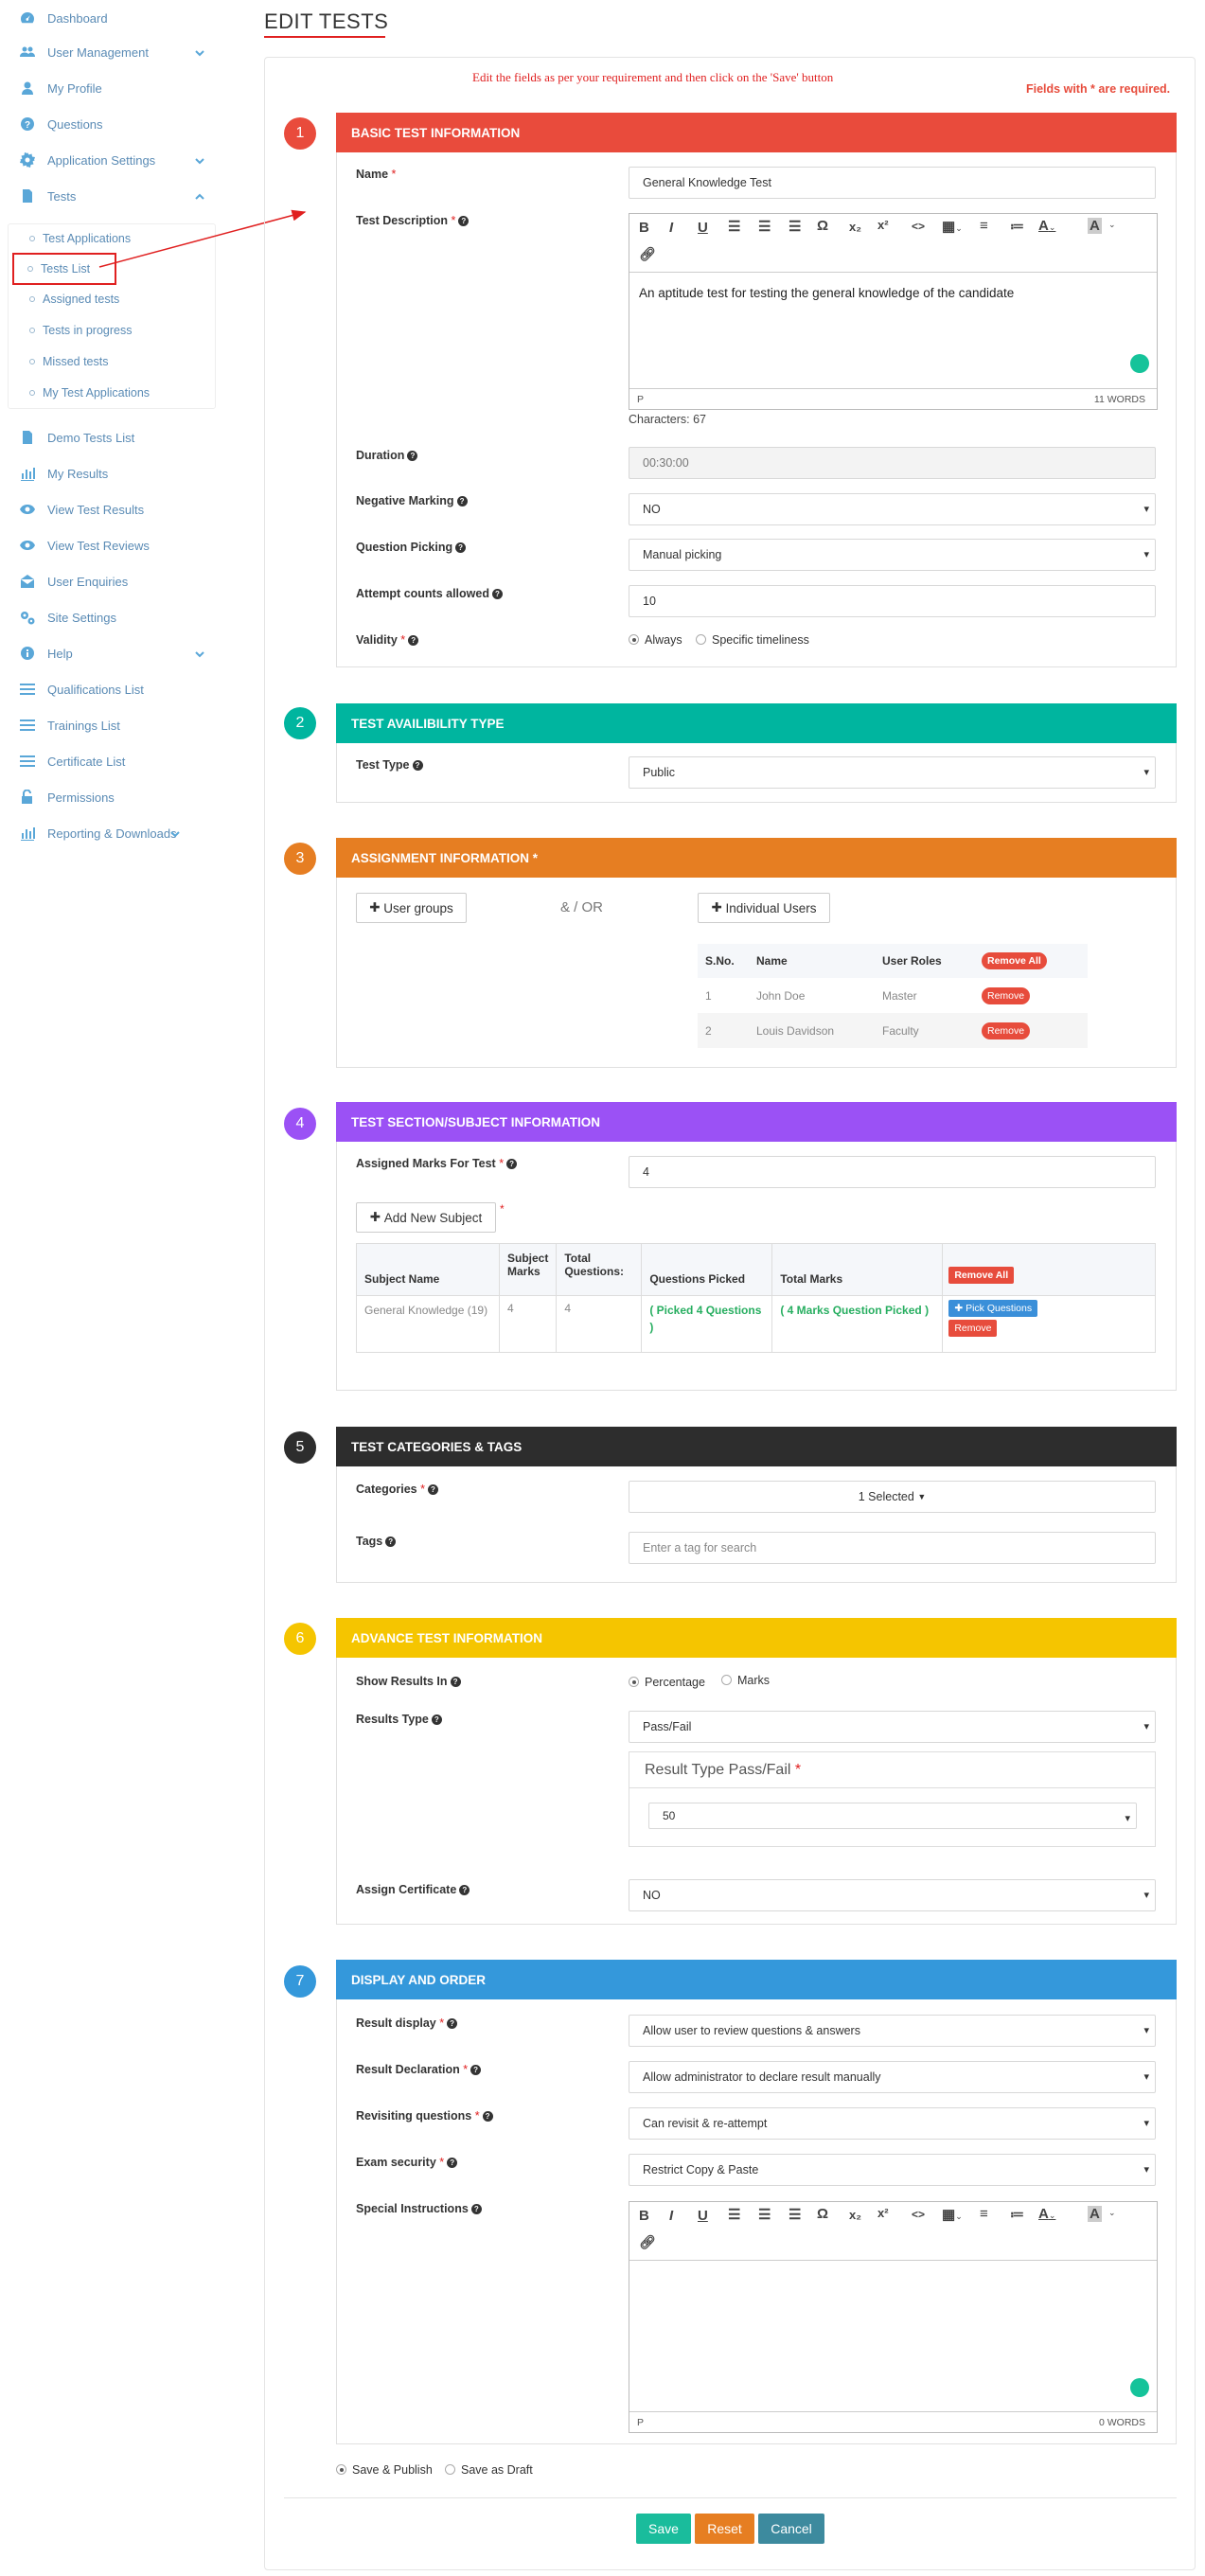 The width and height of the screenshot is (1205, 2576). I want to click on name-input: General Knowledge Test, so click(892, 183).